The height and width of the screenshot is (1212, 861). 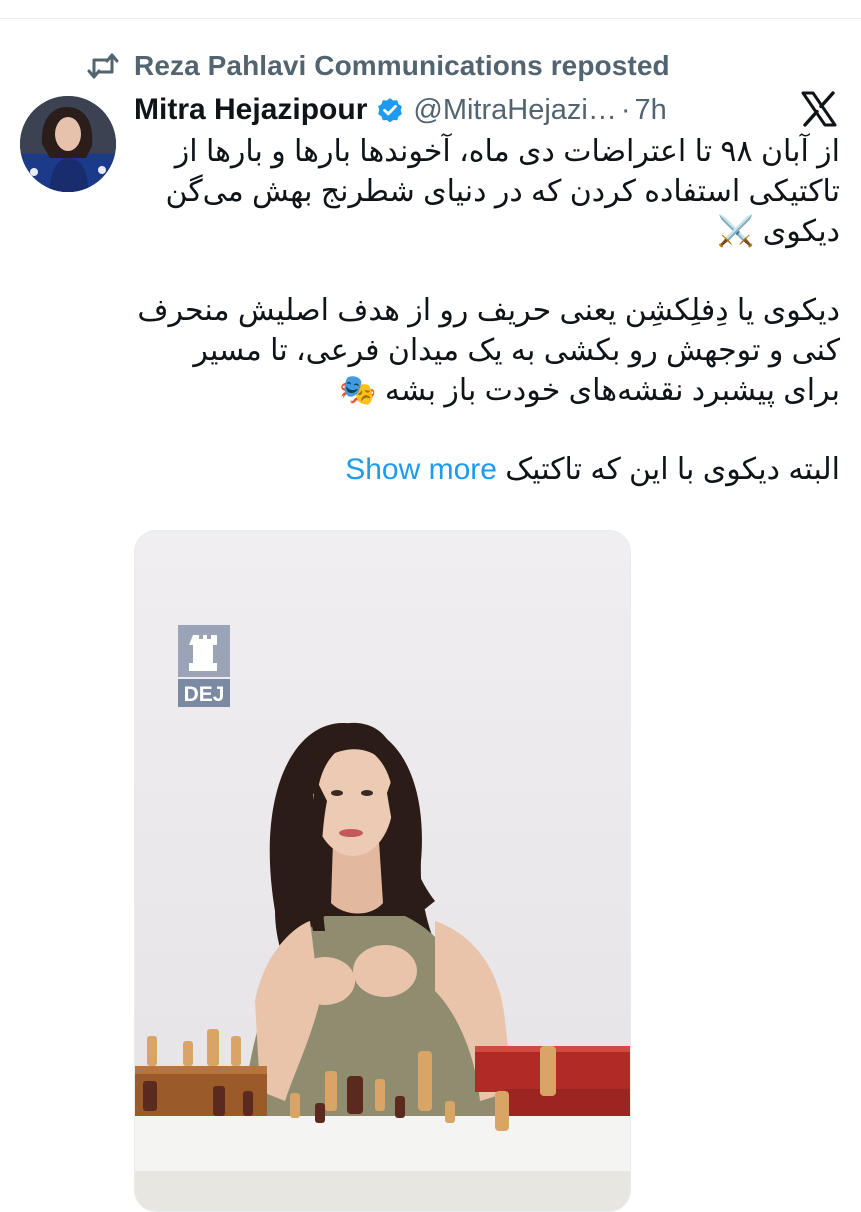 What do you see at coordinates (204, 666) in the screenshot?
I see `watermark-logo: DEJ` at bounding box center [204, 666].